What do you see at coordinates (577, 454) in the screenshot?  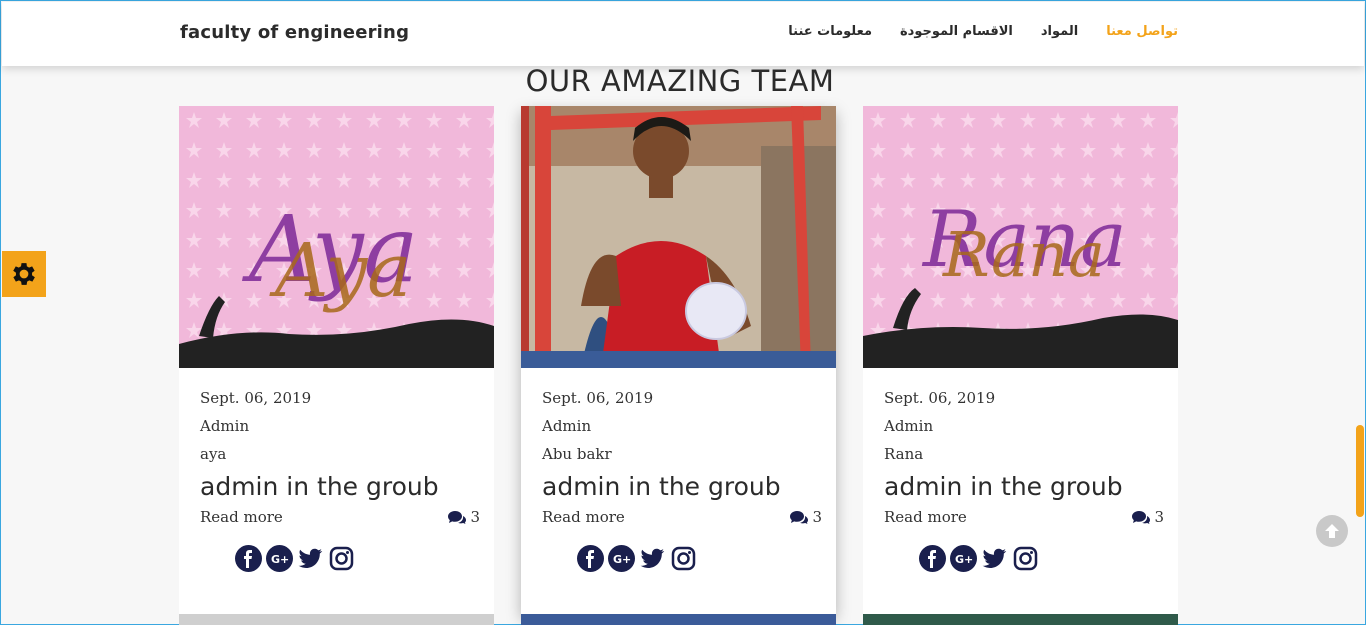 I see `card-member-name: Abu bakr` at bounding box center [577, 454].